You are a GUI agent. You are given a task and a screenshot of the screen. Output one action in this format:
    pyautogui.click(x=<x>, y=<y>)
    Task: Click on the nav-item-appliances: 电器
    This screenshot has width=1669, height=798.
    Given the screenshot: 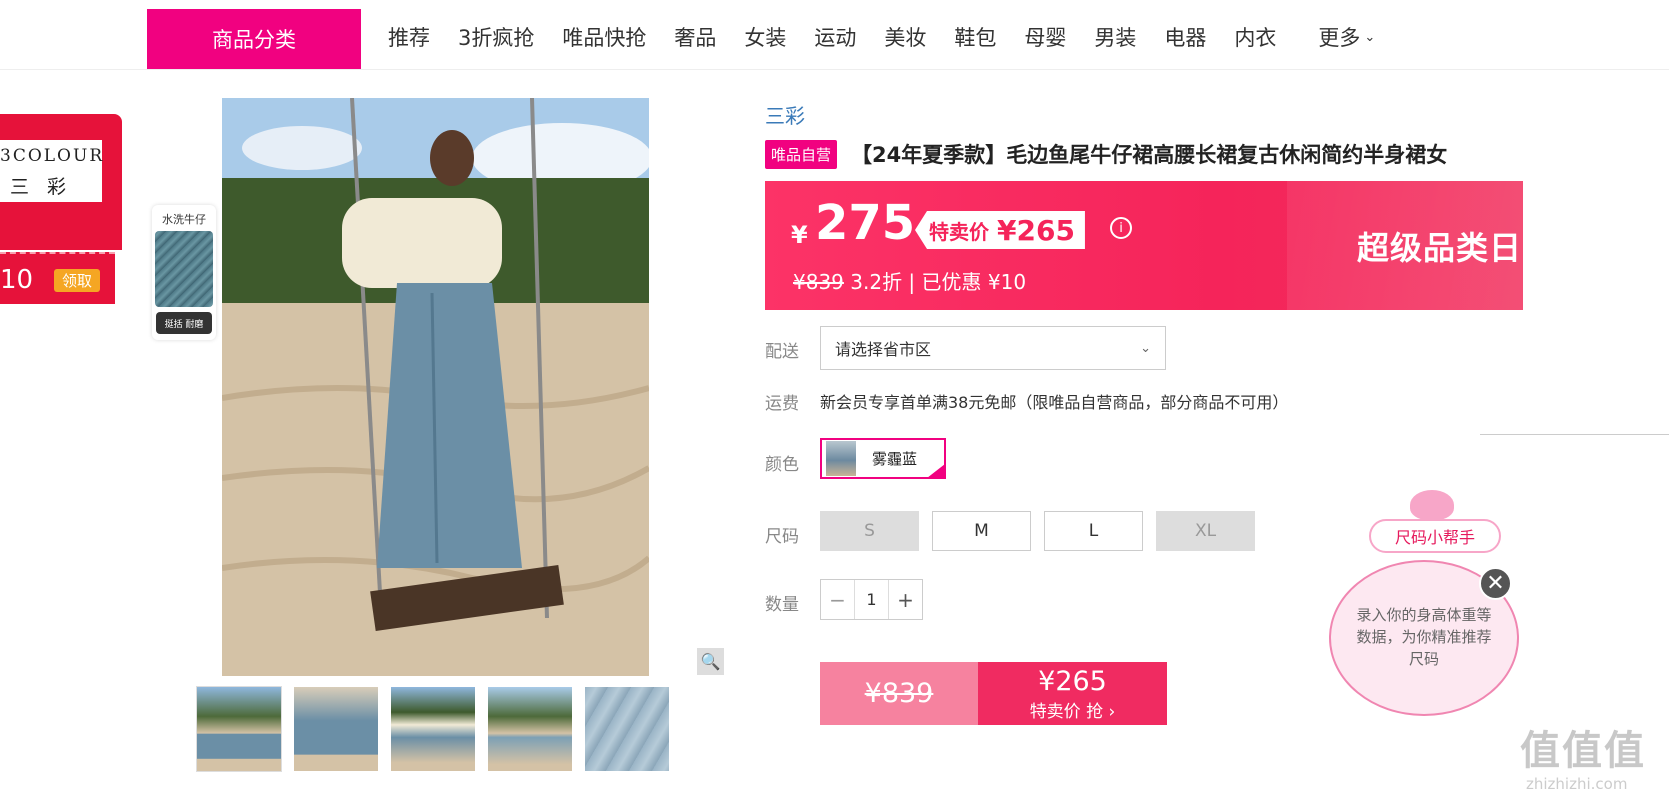 What is the action you would take?
    pyautogui.click(x=1185, y=37)
    